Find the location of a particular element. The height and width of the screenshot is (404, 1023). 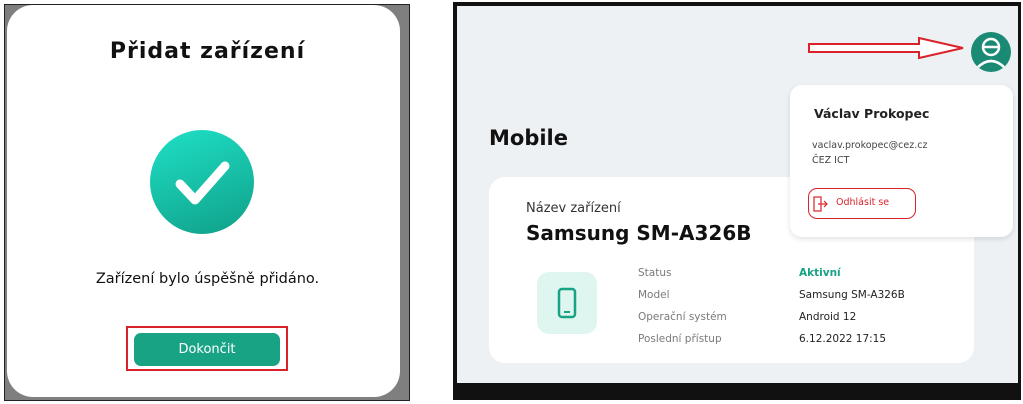

device-name: Samsung SM-A326B is located at coordinates (639, 233).